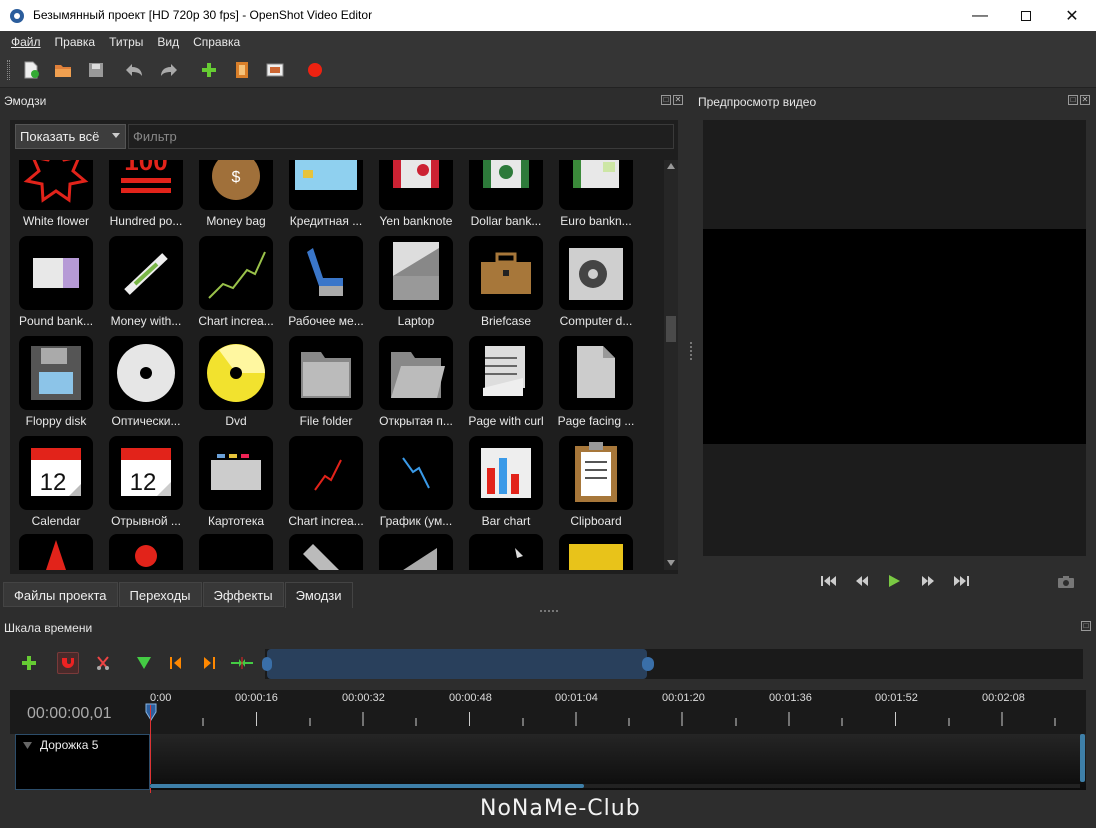 This screenshot has height=828, width=1096. I want to click on jump-start-button, so click(829, 581).